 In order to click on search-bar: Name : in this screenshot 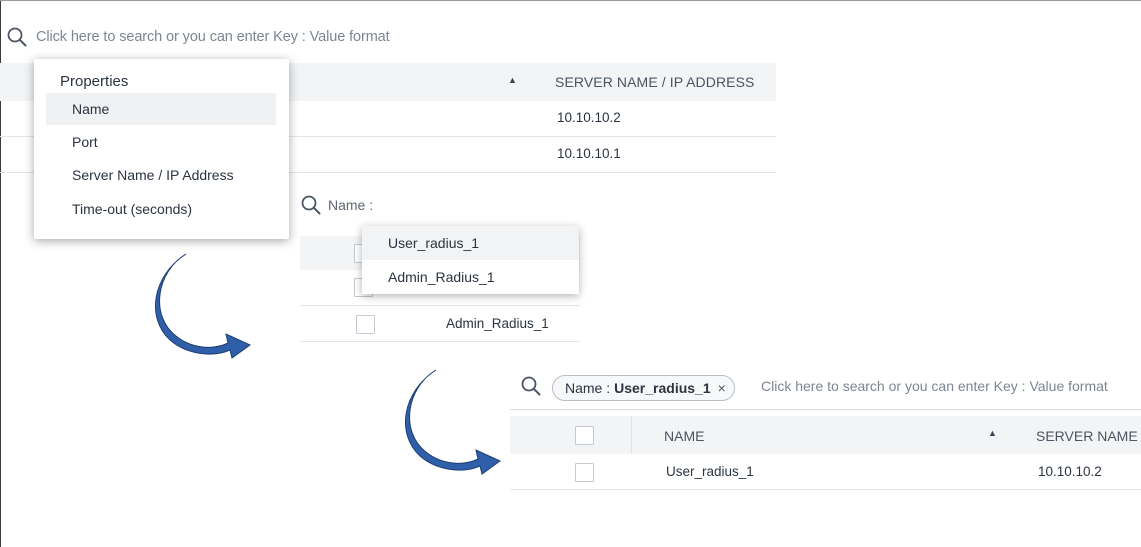, I will do `click(440, 205)`.